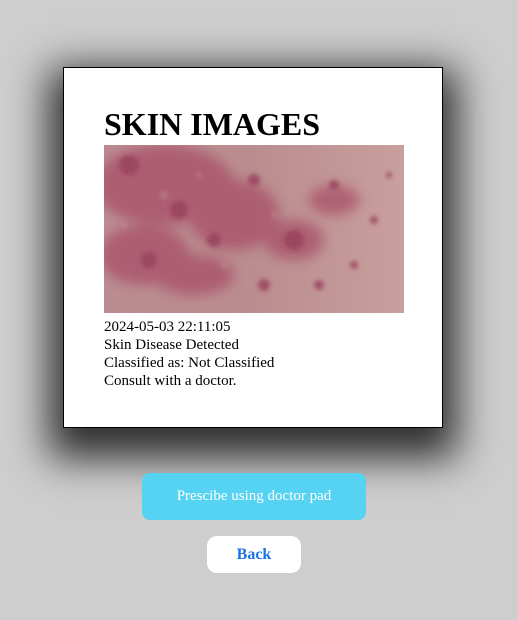  What do you see at coordinates (171, 345) in the screenshot?
I see `detection-status: Skin Disease Detected` at bounding box center [171, 345].